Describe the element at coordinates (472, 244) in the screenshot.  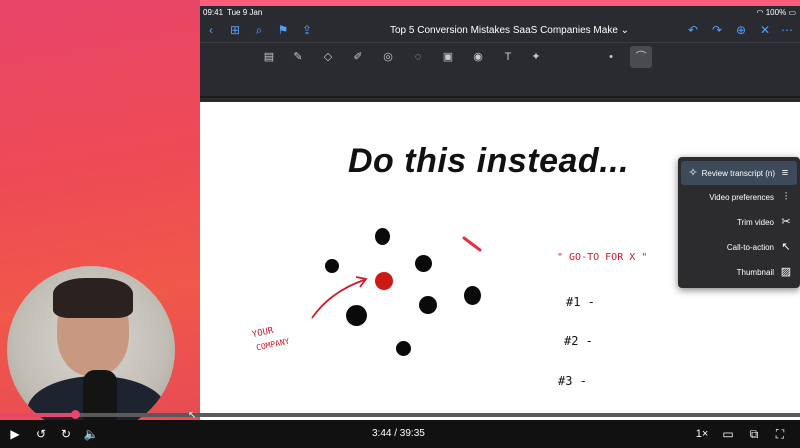
I see `laser-stroke` at that location.